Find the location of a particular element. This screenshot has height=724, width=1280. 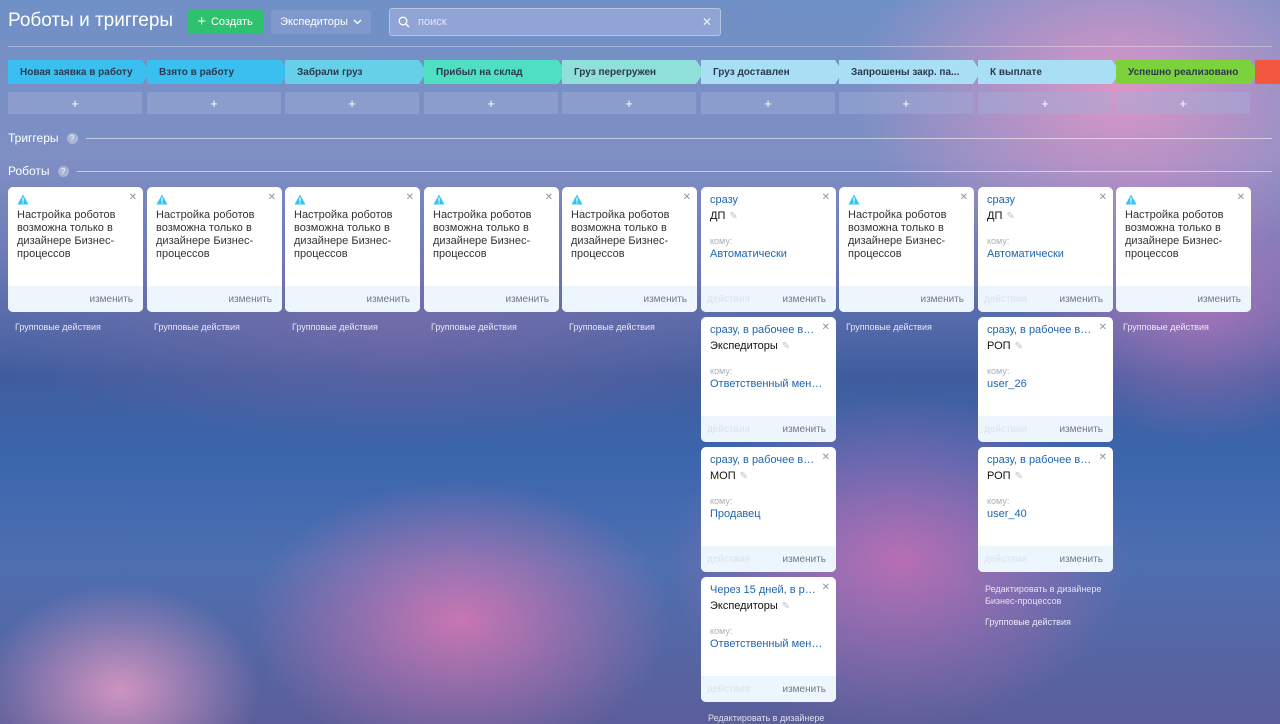

section-divider is located at coordinates (678, 138).